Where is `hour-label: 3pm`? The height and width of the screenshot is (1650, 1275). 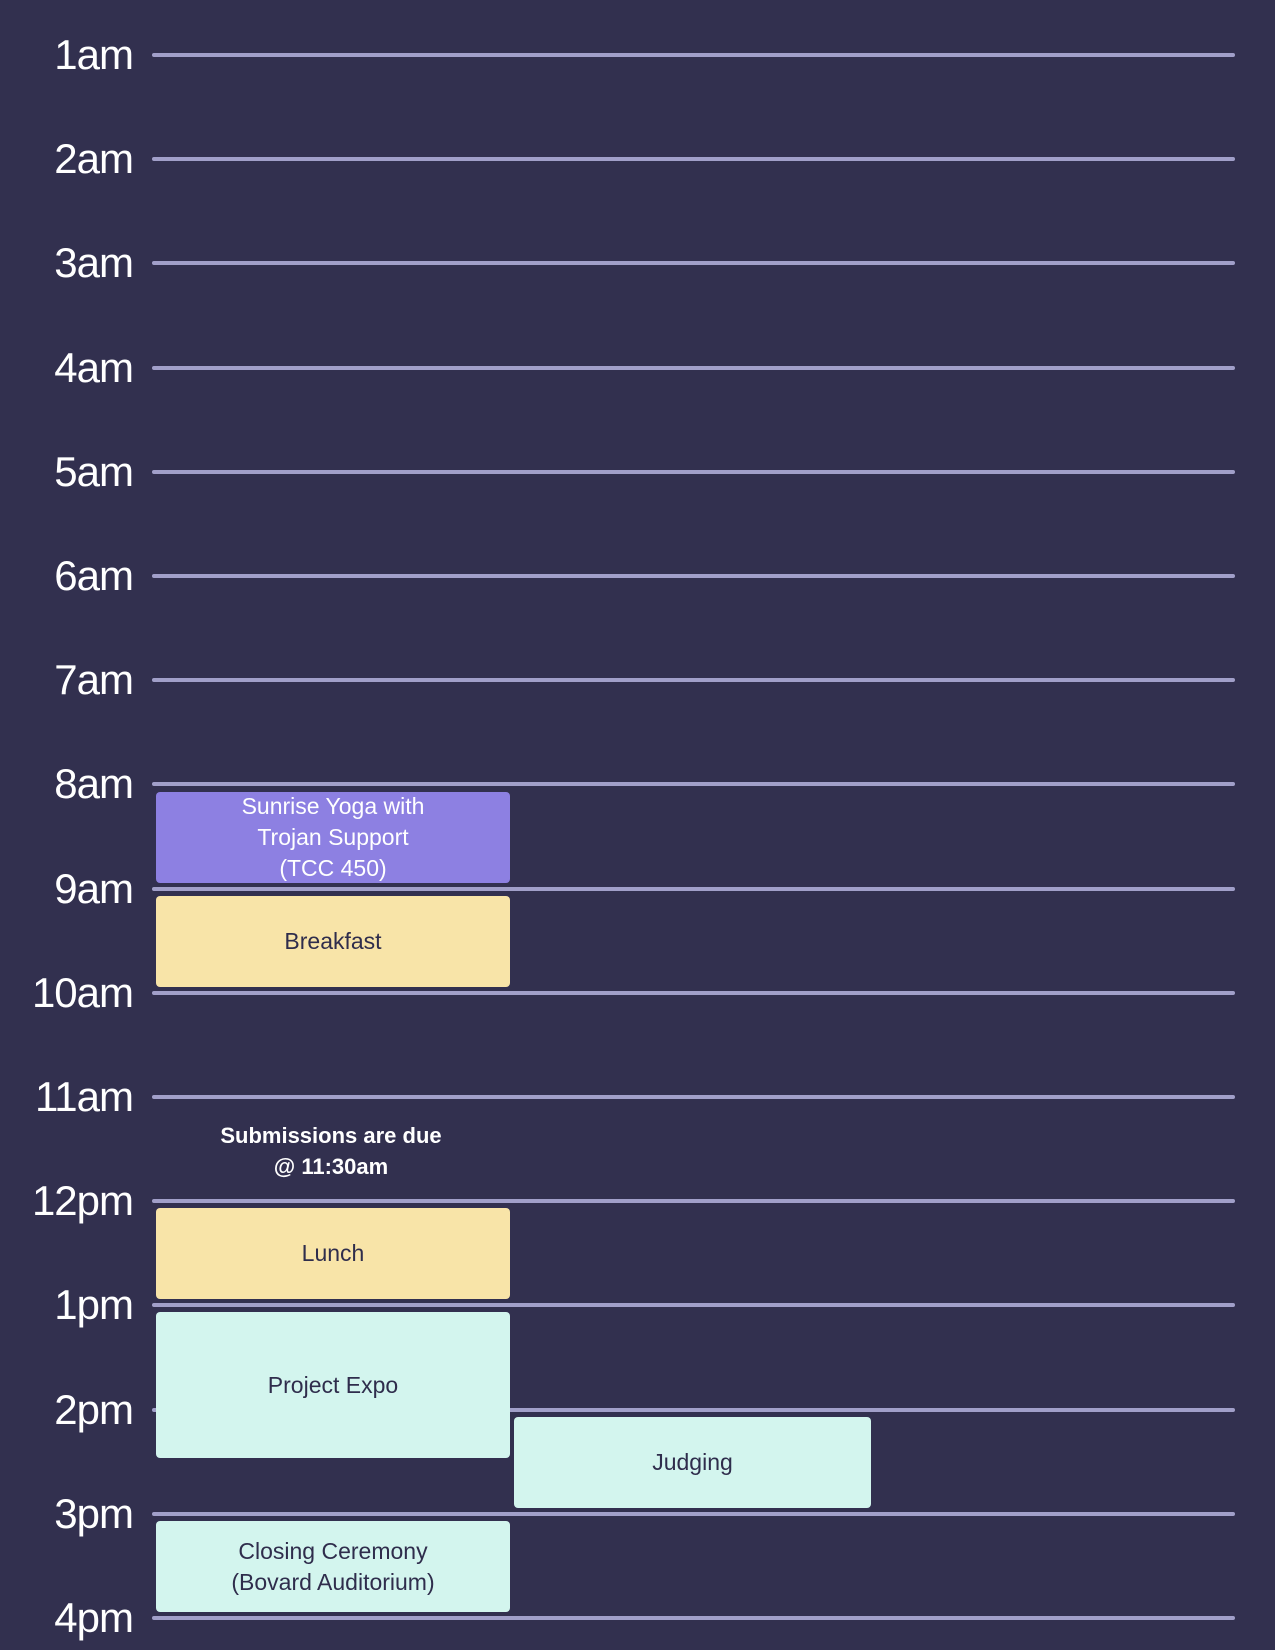 hour-label: 3pm is located at coordinates (94, 1513).